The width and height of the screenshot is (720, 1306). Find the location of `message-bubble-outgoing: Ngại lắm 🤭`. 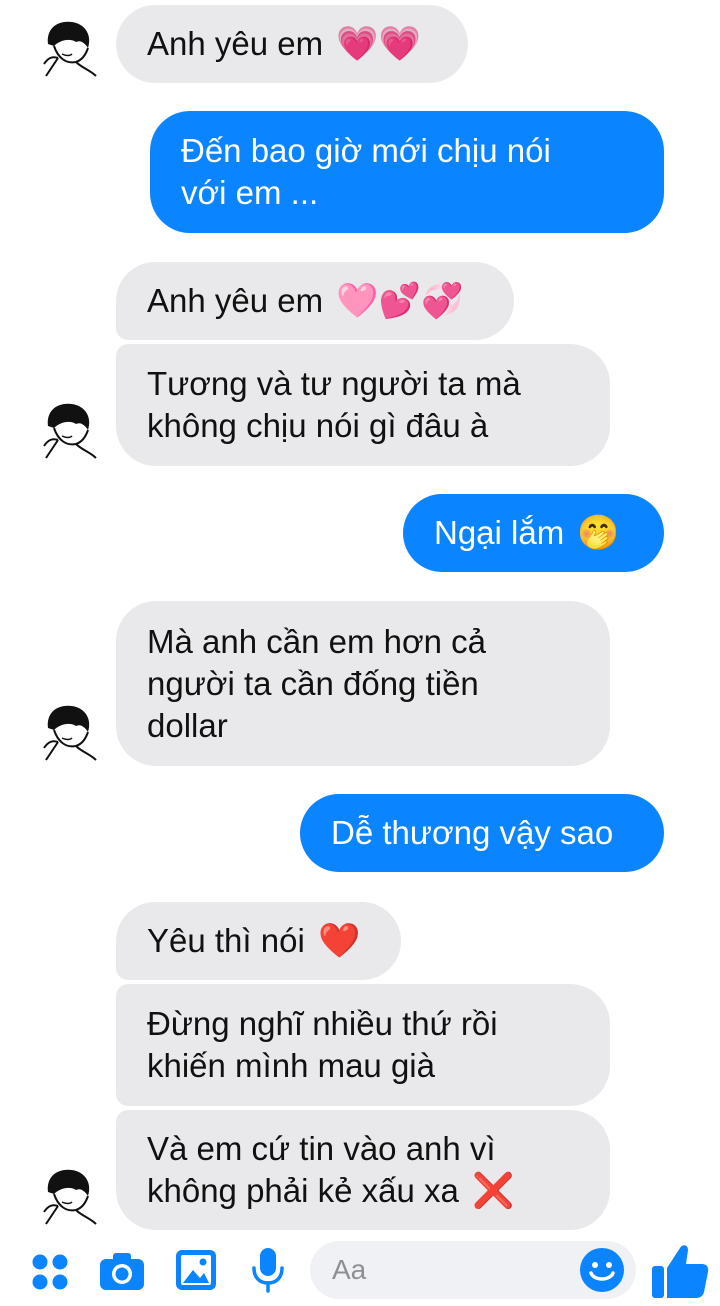

message-bubble-outgoing: Ngại lắm 🤭 is located at coordinates (533, 533).